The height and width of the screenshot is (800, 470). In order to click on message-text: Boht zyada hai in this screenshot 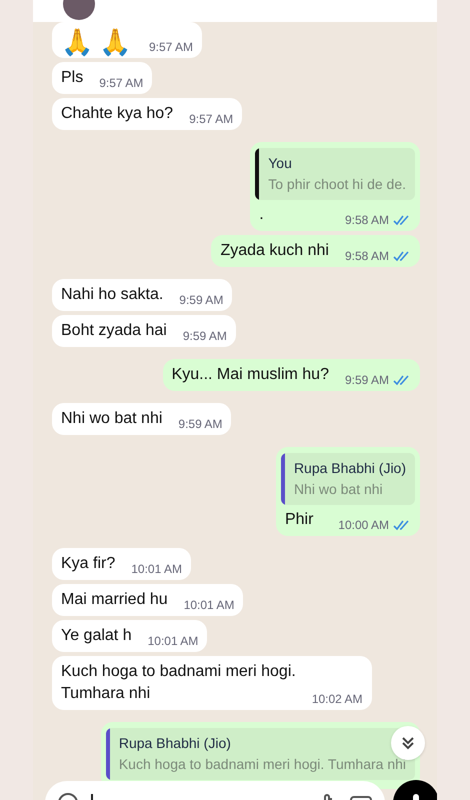, I will do `click(114, 331)`.